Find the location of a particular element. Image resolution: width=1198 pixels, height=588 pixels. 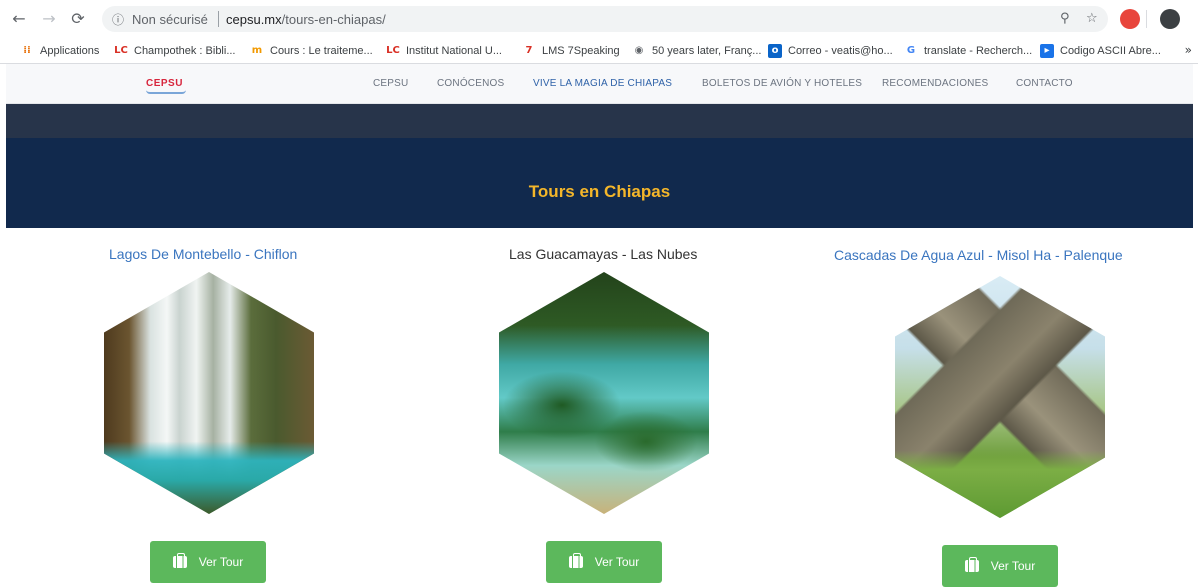

info-icon: ⓘ is located at coordinates (118, 19).